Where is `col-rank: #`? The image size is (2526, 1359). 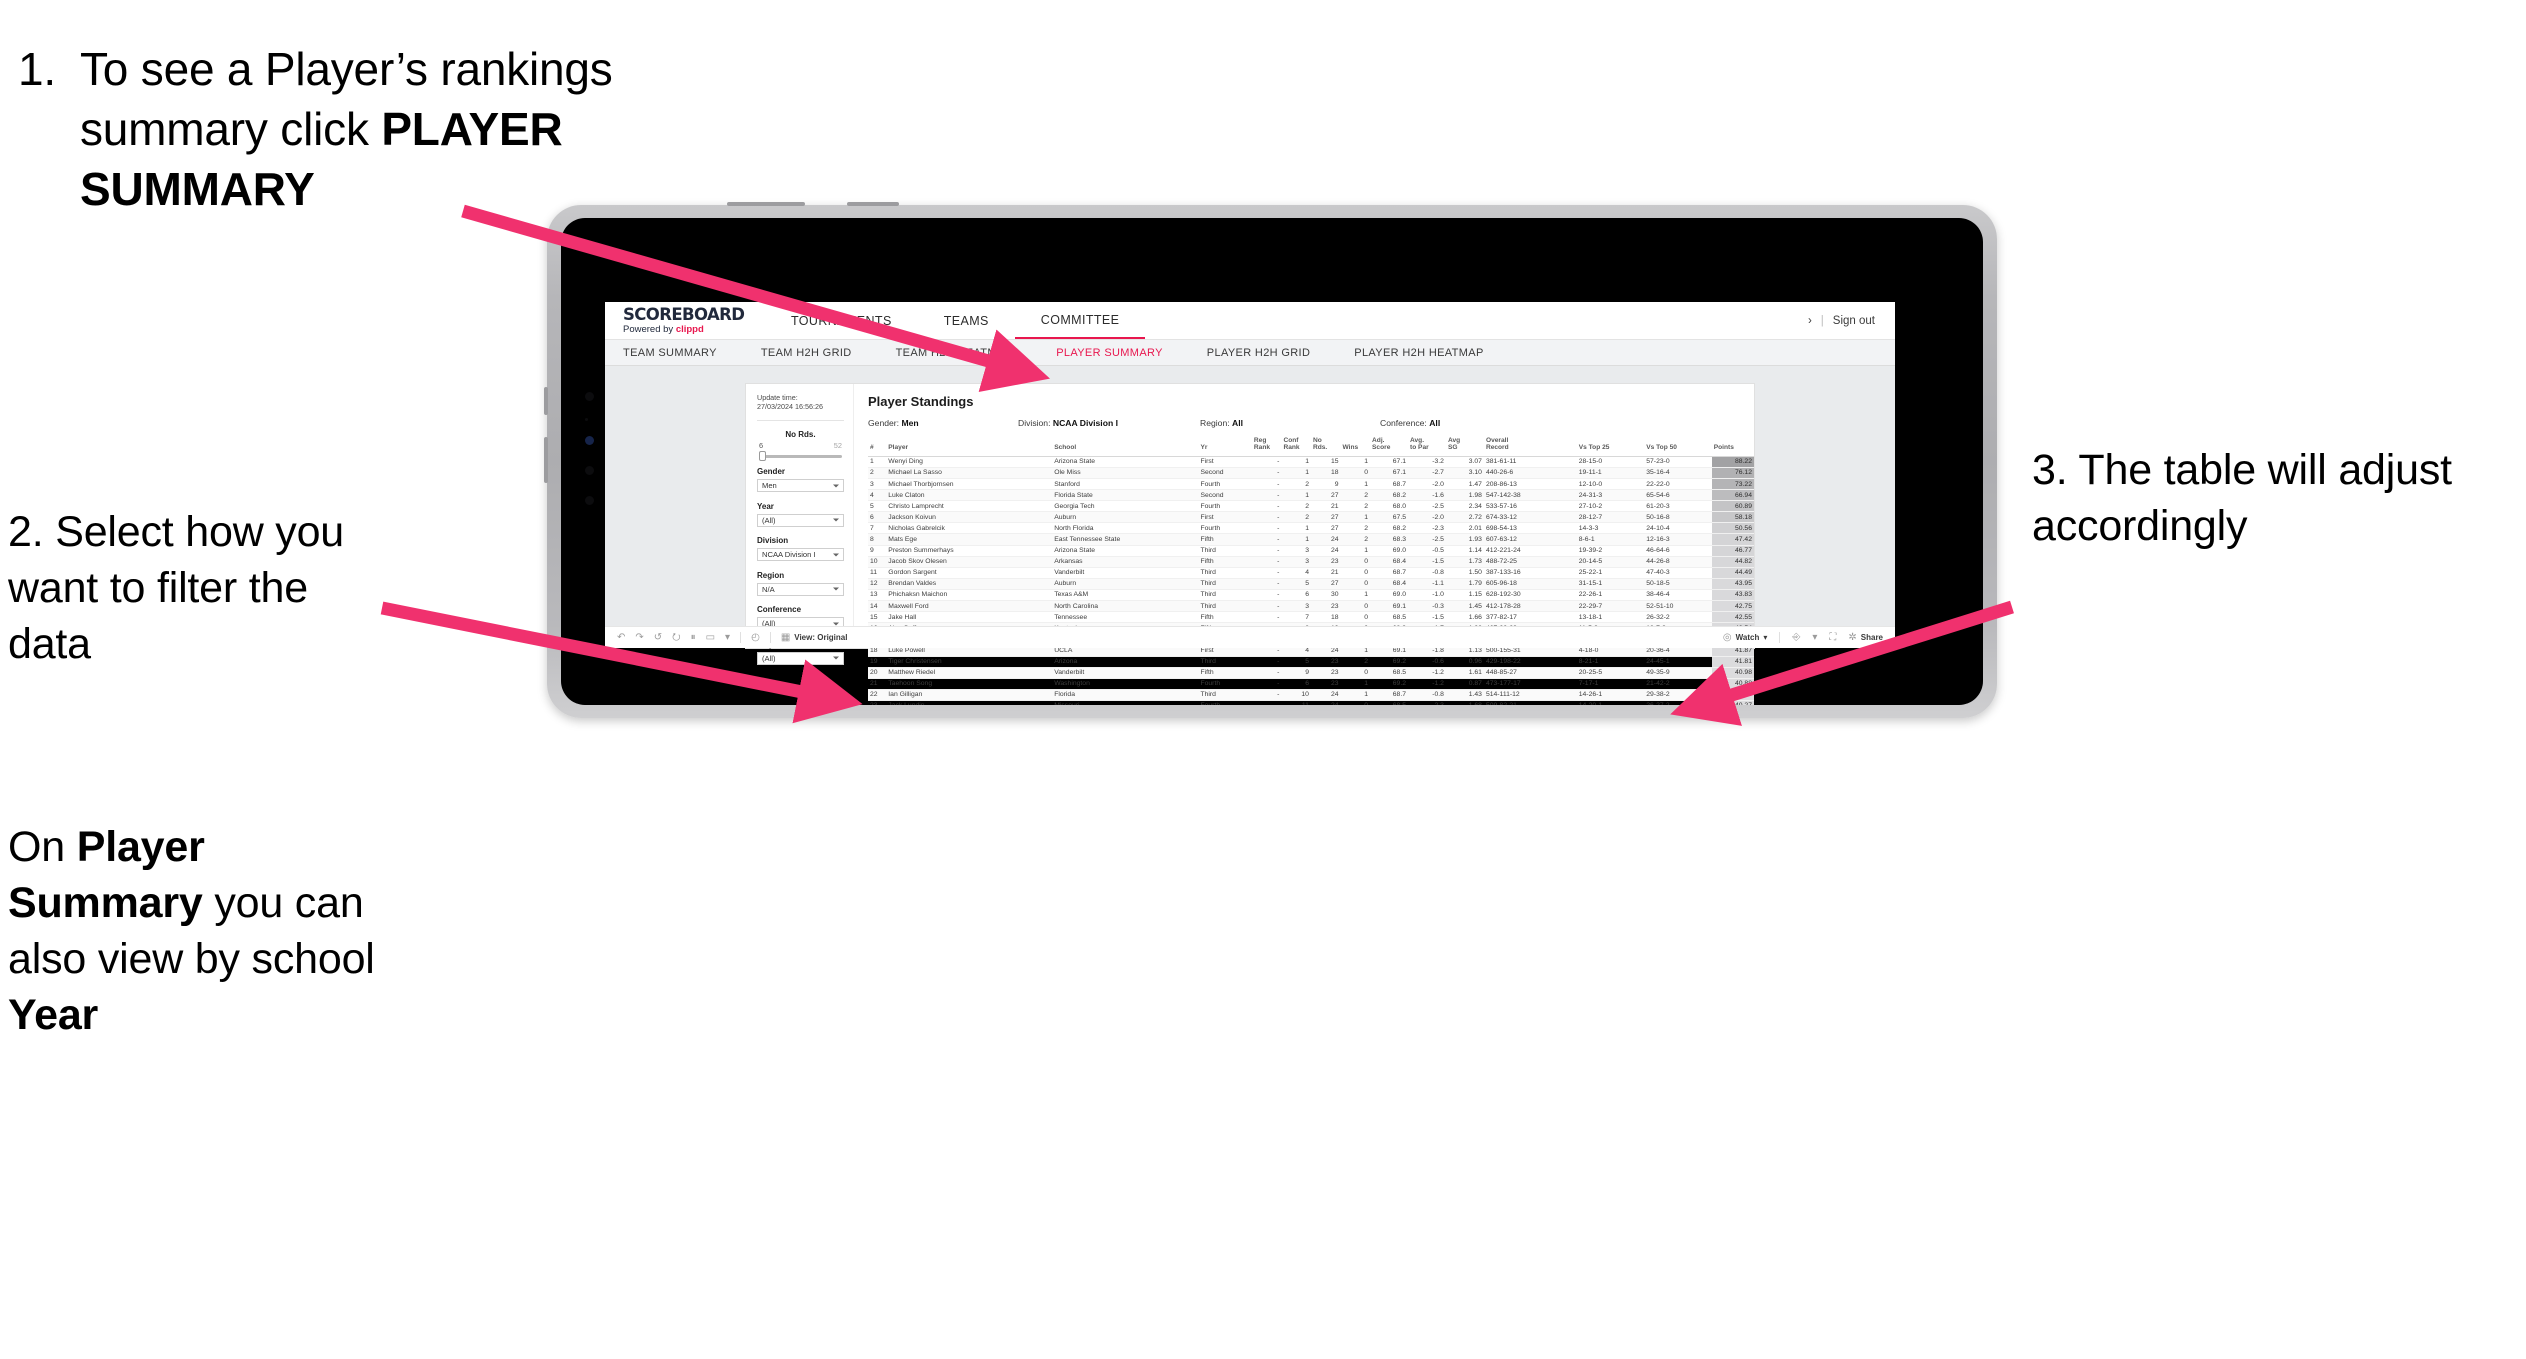
col-rank: # is located at coordinates (877, 447).